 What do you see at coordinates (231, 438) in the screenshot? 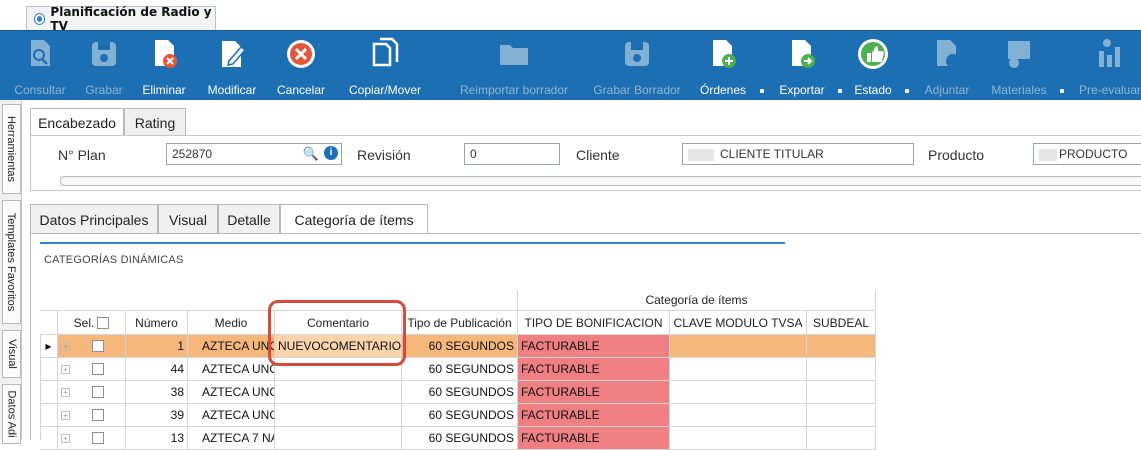
I see `cell-medio: AZTECA 7 NAC` at bounding box center [231, 438].